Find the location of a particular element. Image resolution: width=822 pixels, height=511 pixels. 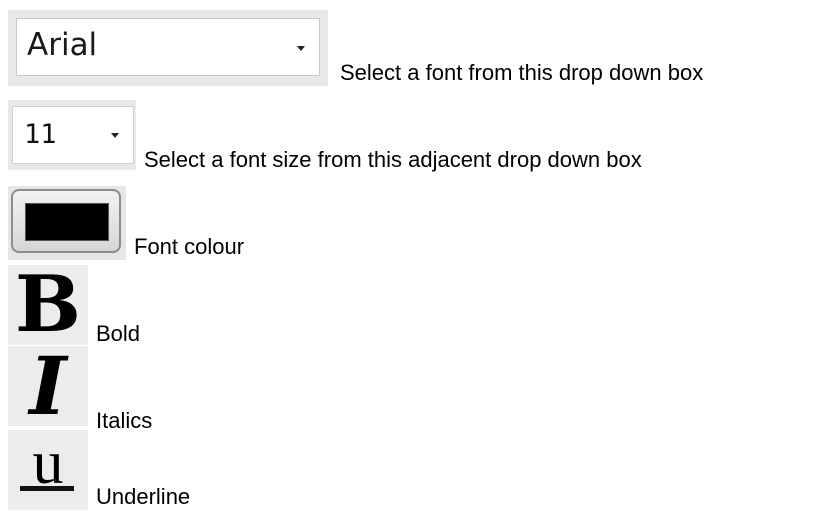

font-family-dropdown: Arial is located at coordinates (168, 48).